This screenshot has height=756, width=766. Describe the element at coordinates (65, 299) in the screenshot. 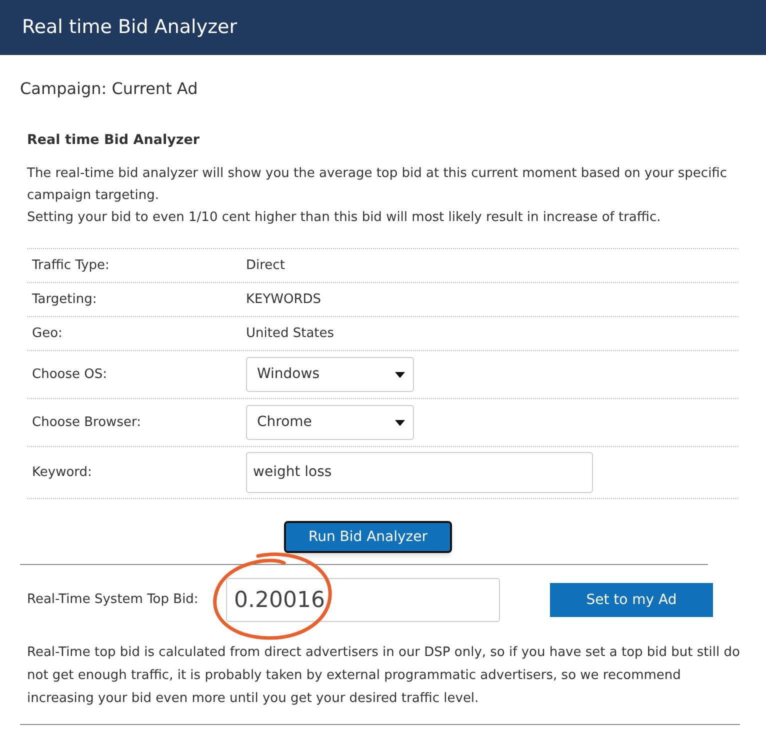

I see `field-label: Targeting:` at that location.